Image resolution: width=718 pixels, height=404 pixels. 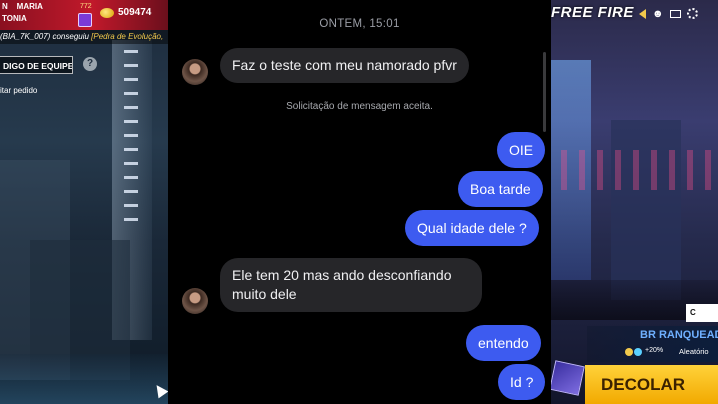 What do you see at coordinates (702, 313) in the screenshot?
I see `mode-select-button: C` at bounding box center [702, 313].